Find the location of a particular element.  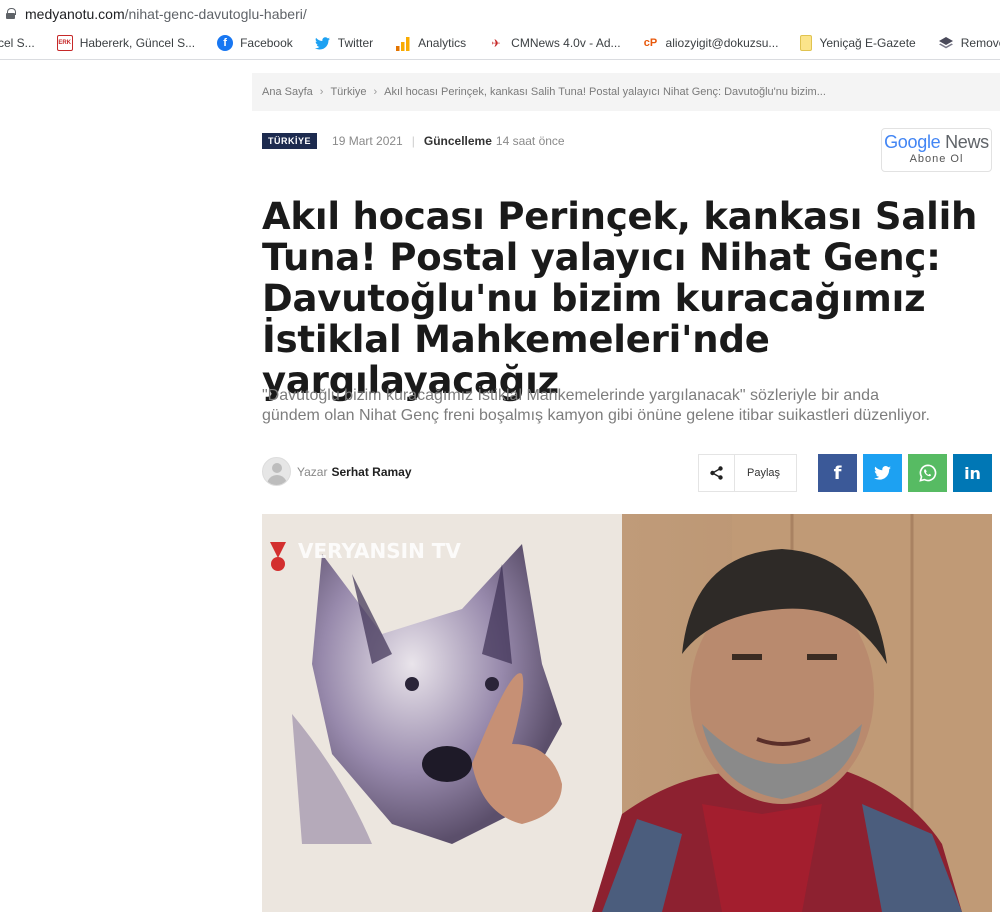

bookmark-item: Analytics is located at coordinates (430, 43).